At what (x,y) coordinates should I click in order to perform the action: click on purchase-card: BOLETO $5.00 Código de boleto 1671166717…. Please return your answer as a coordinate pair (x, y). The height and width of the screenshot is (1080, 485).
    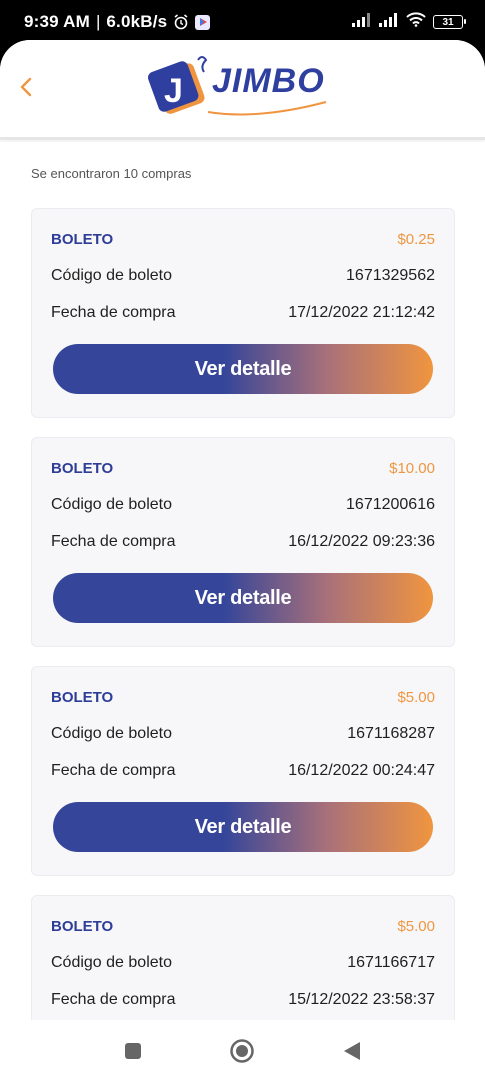
    Looking at the image, I should click on (243, 957).